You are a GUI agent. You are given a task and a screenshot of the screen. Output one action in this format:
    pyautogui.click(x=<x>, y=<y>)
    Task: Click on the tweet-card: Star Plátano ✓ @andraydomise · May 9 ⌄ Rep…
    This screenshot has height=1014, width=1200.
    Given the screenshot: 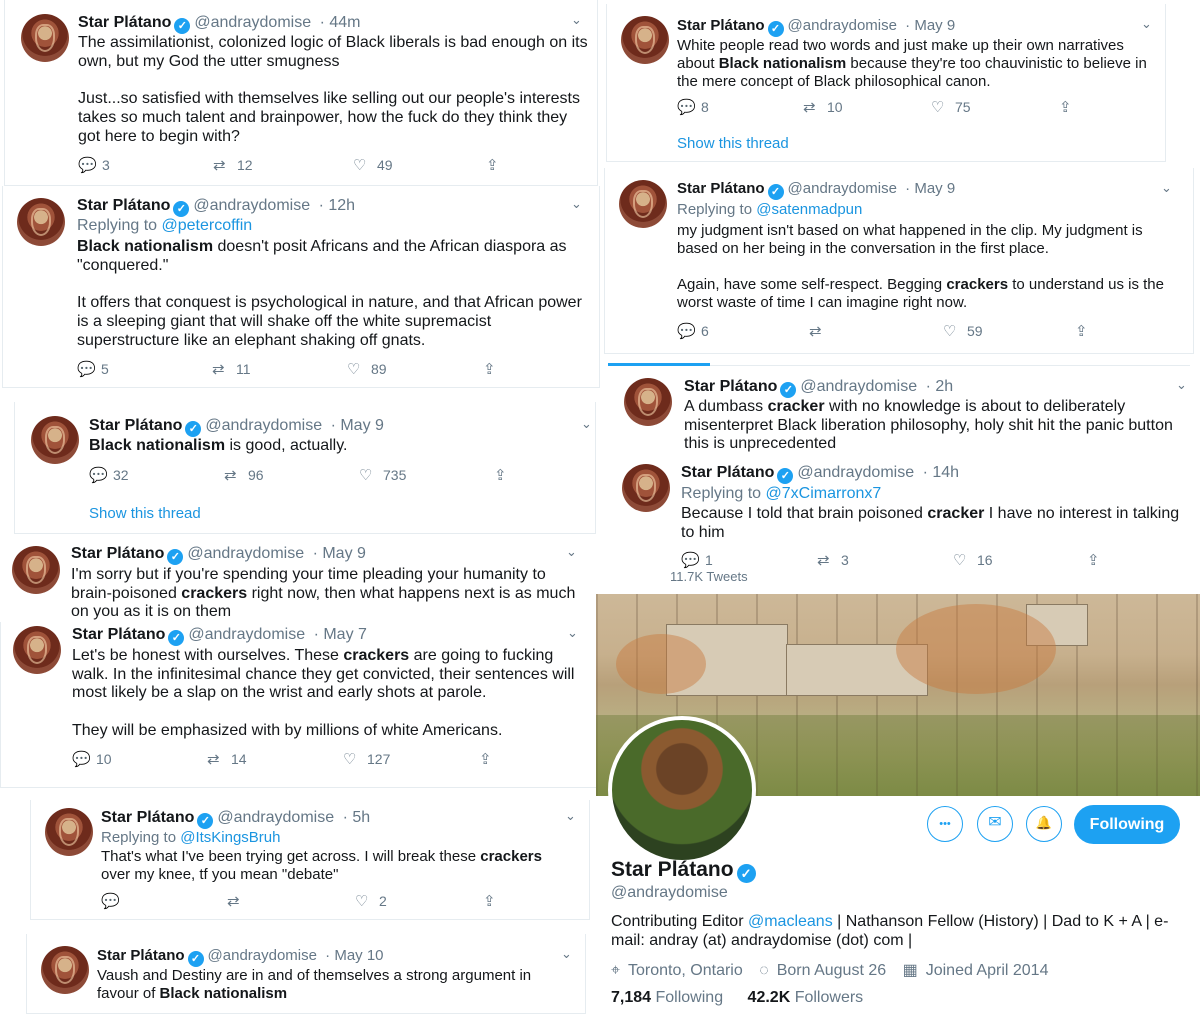 What is the action you would take?
    pyautogui.click(x=899, y=261)
    